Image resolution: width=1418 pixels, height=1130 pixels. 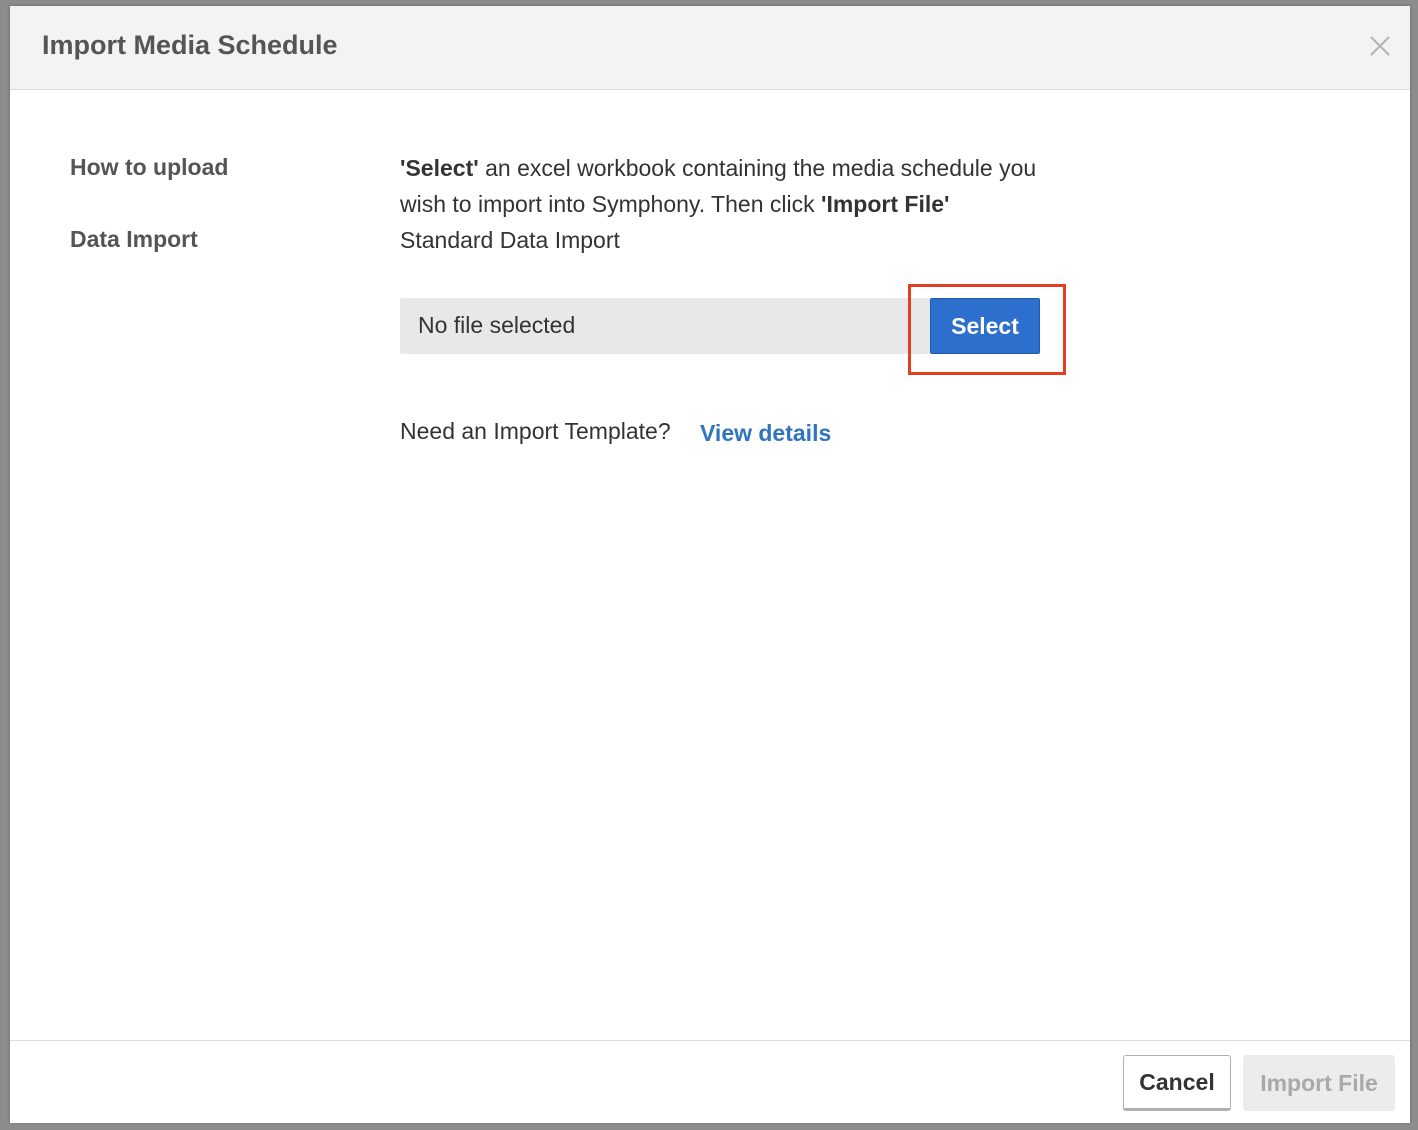 What do you see at coordinates (510, 240) in the screenshot?
I see `data-import-value: Standard Data Import` at bounding box center [510, 240].